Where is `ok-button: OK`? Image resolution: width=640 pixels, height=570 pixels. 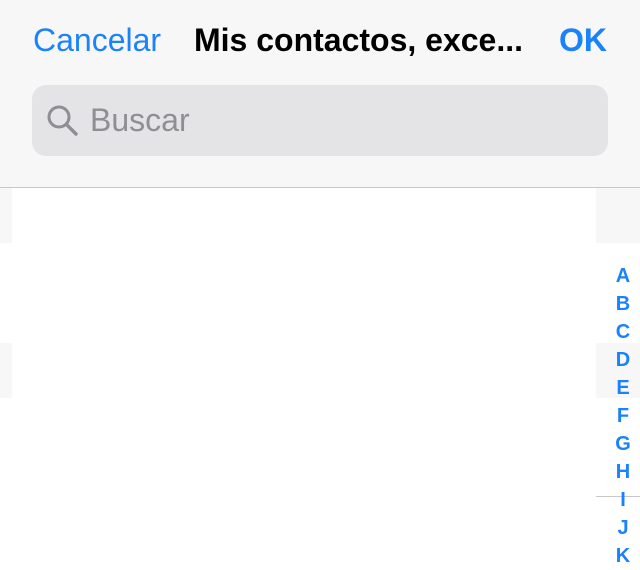 ok-button: OK is located at coordinates (583, 40).